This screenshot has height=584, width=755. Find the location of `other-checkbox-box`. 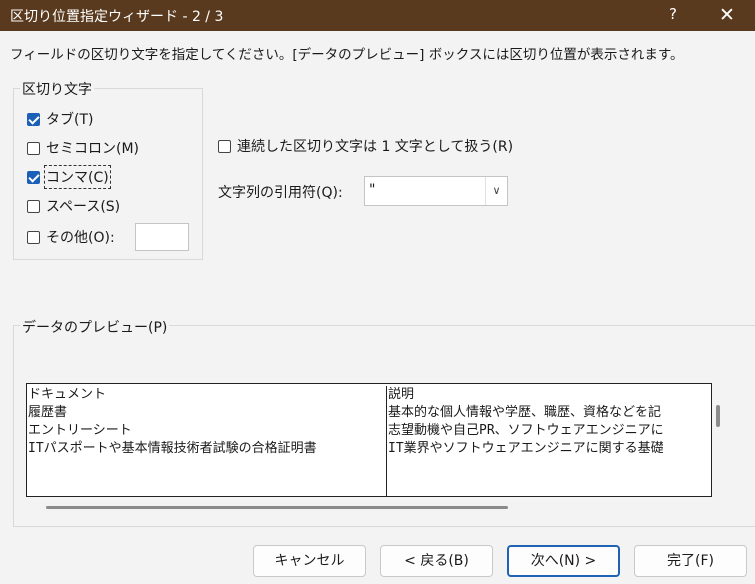

other-checkbox-box is located at coordinates (33, 237).